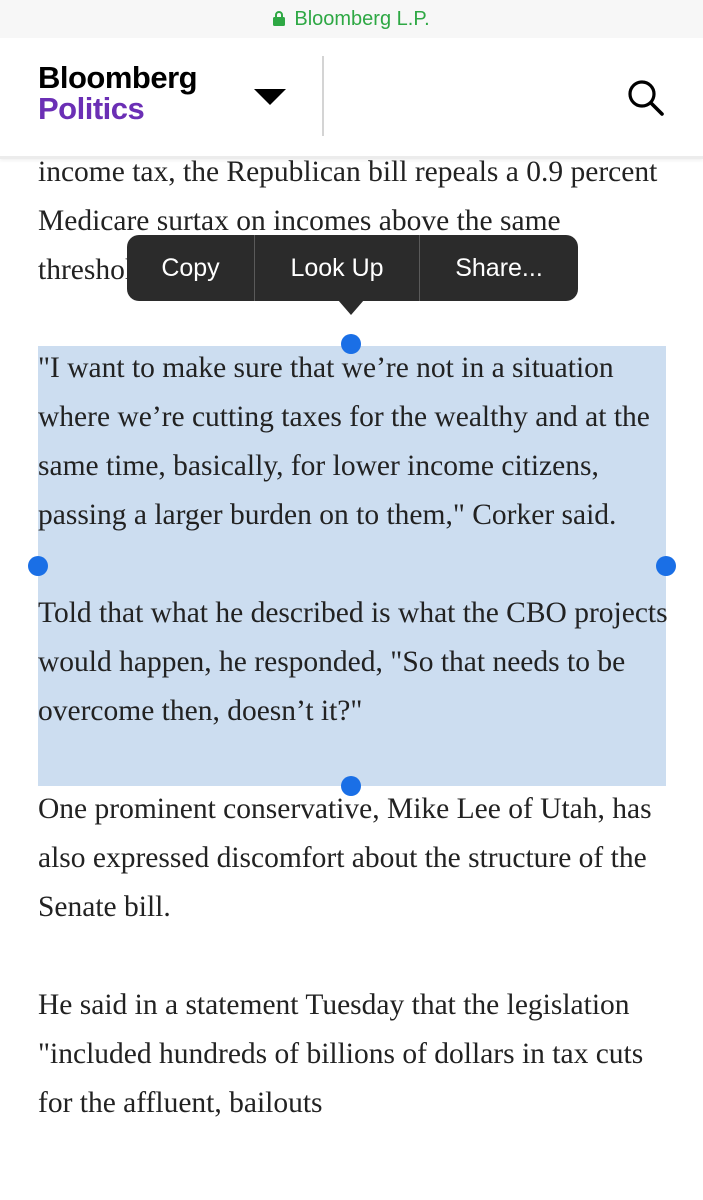  What do you see at coordinates (91, 108) in the screenshot?
I see `logo-line-politics: Politics` at bounding box center [91, 108].